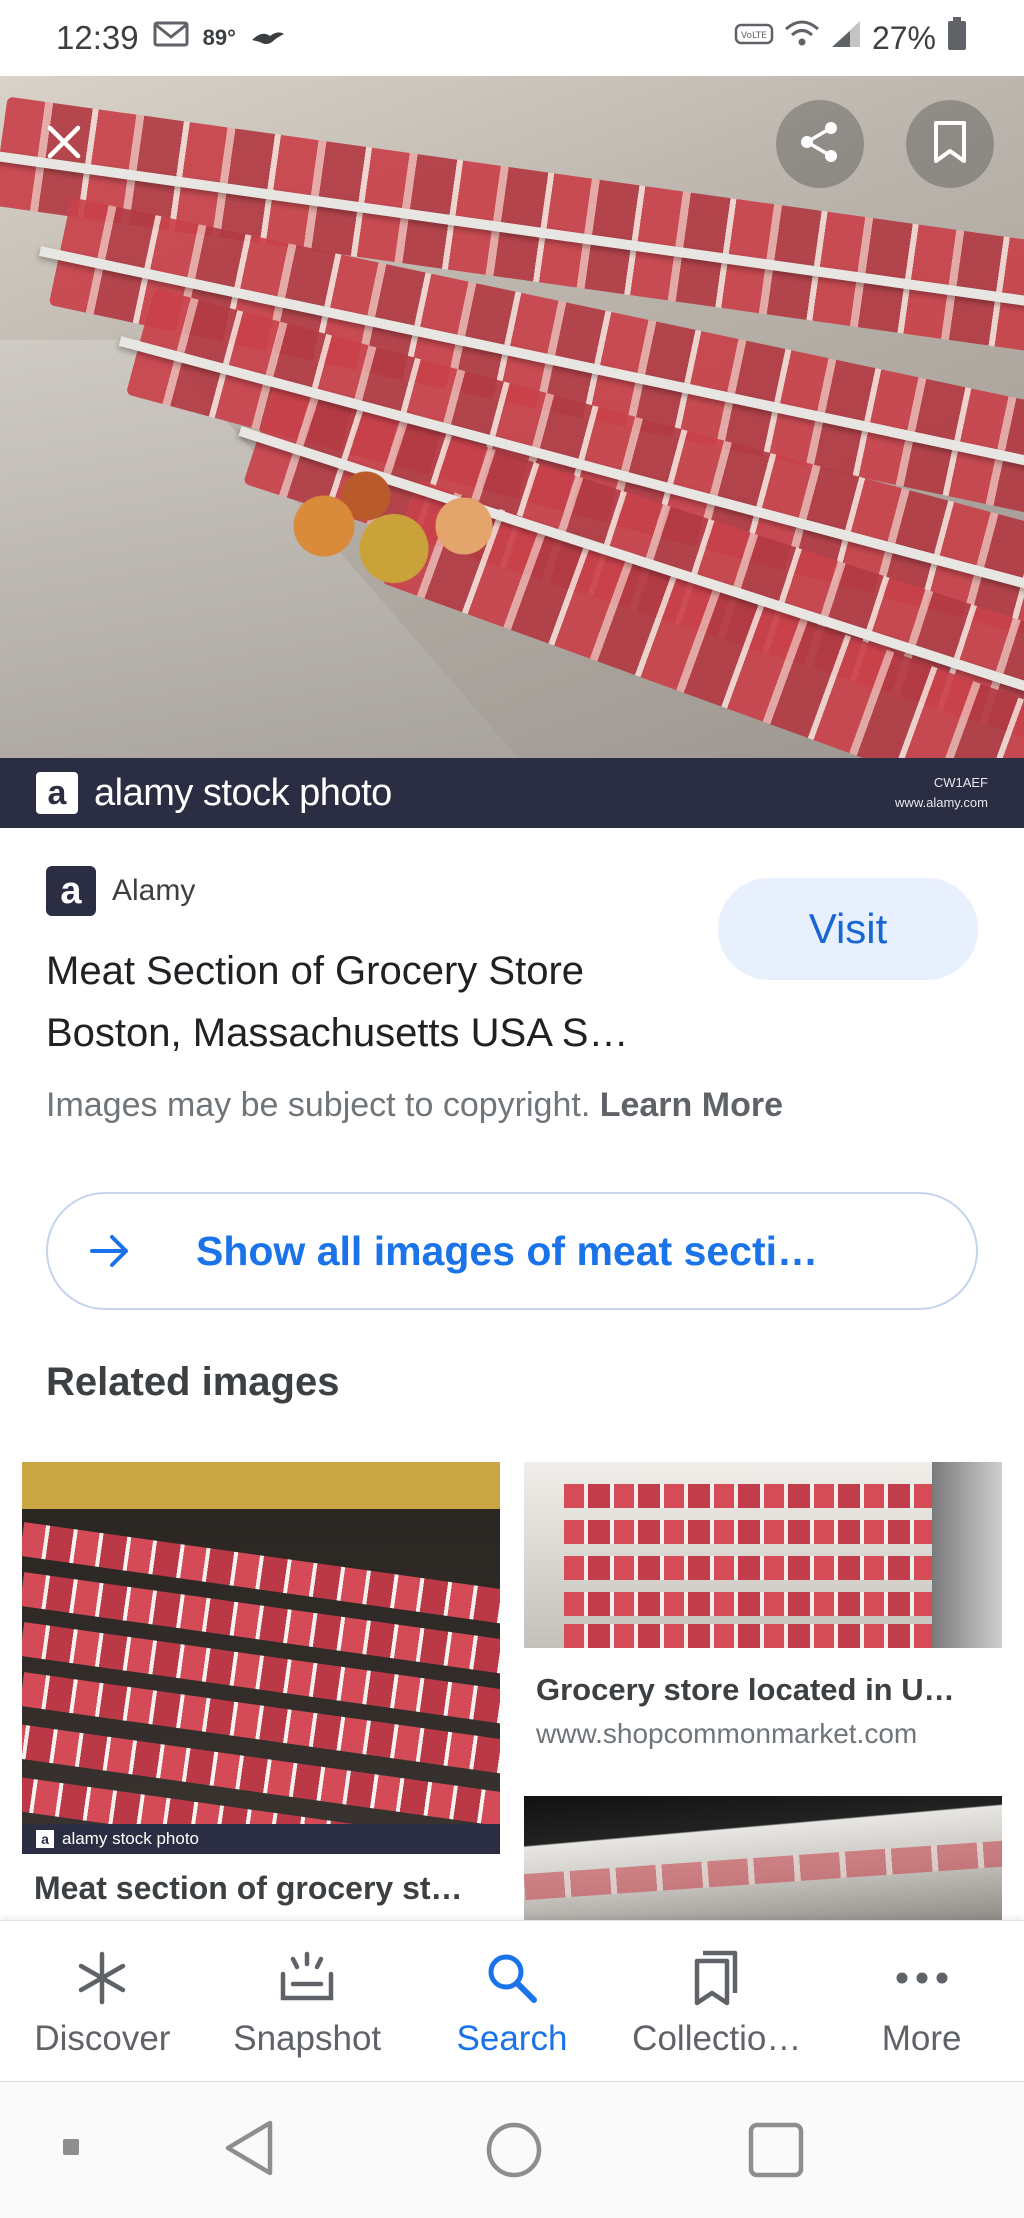  What do you see at coordinates (903, 37) in the screenshot?
I see `battery-percent: 27%` at bounding box center [903, 37].